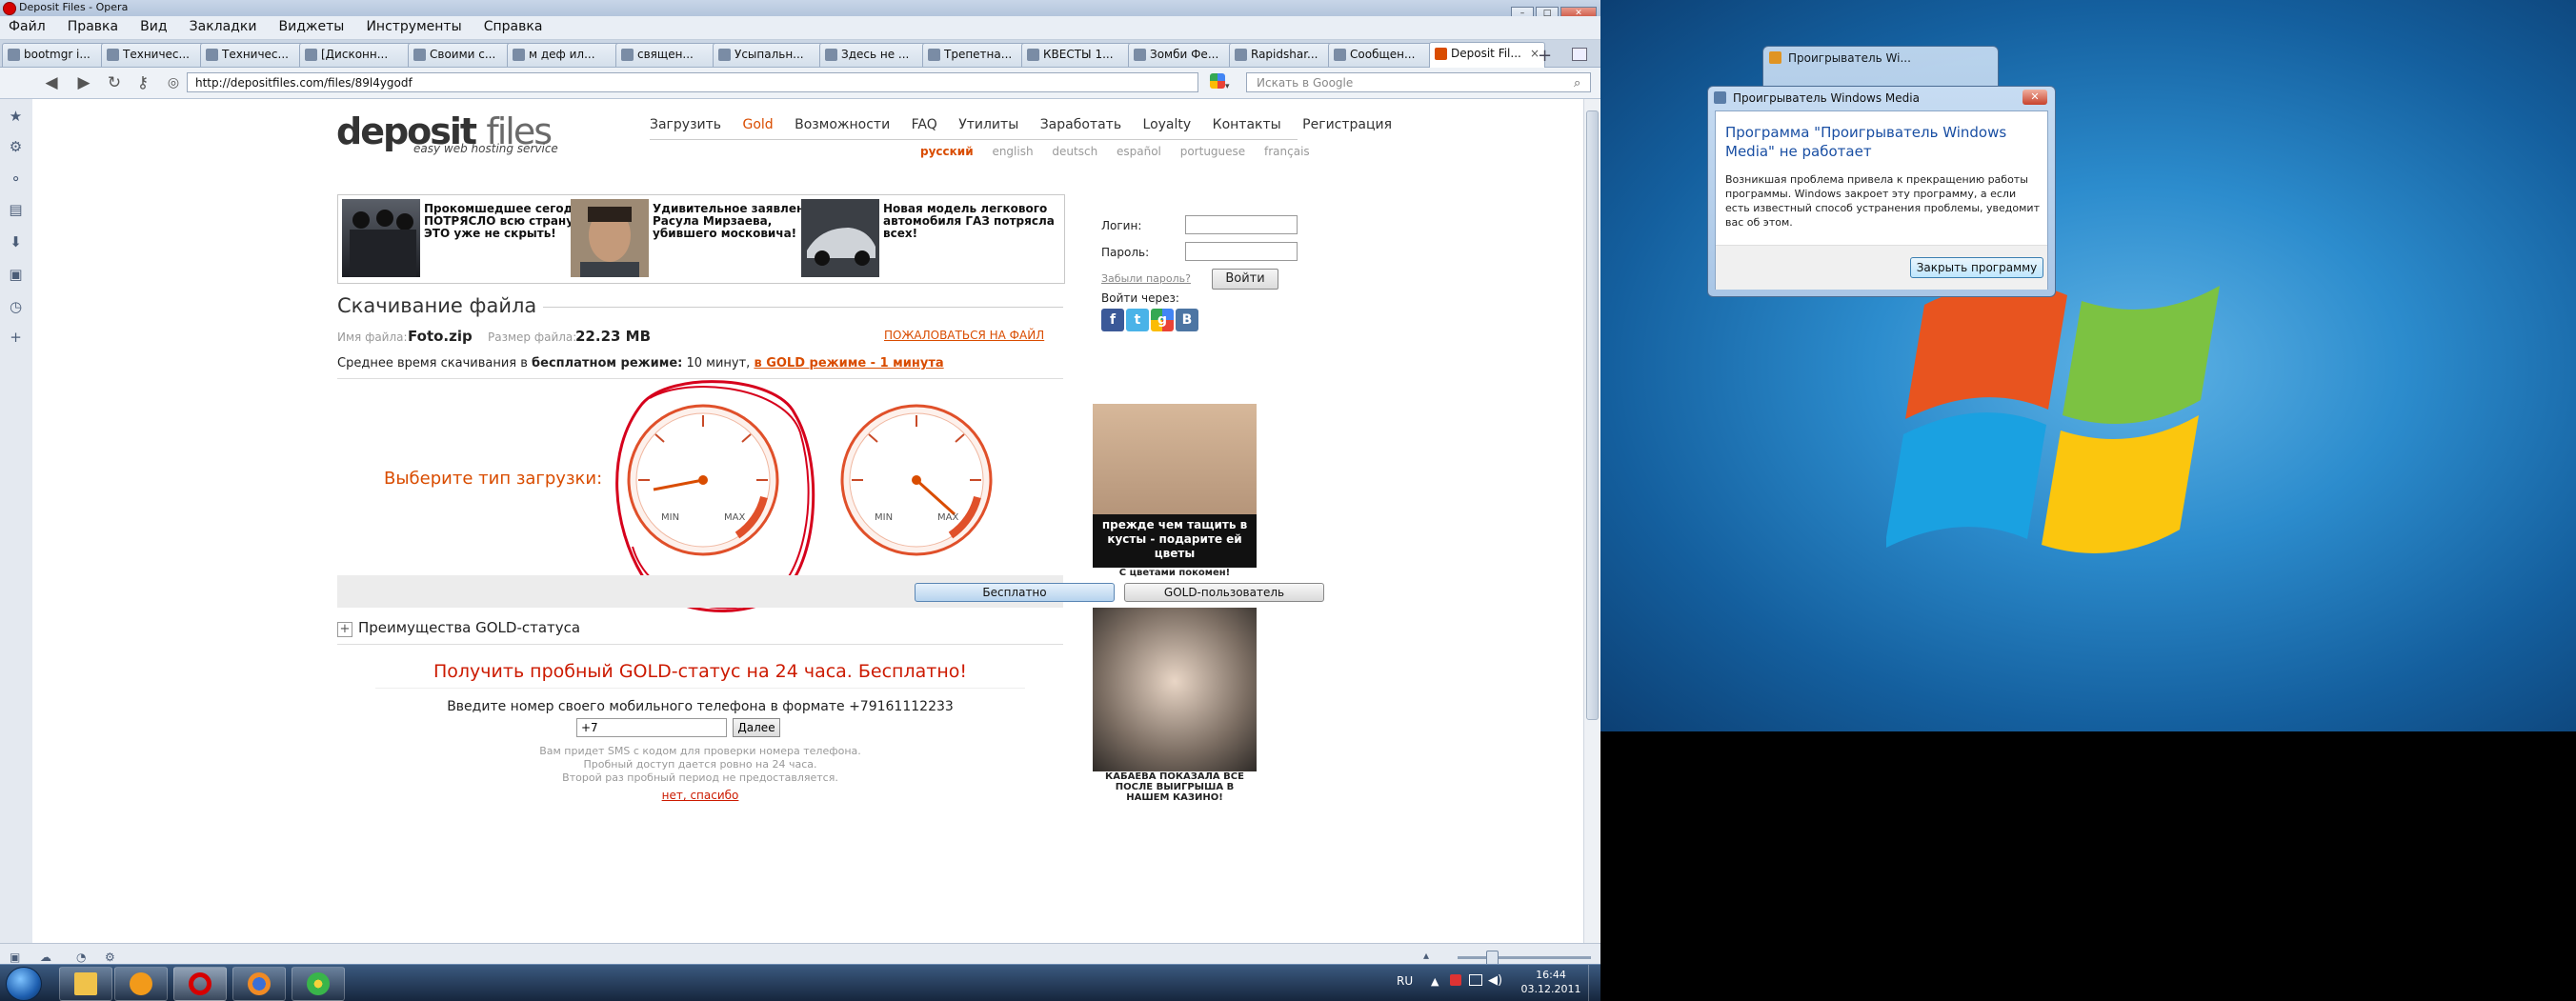  Describe the element at coordinates (758, 125) in the screenshot. I see `nav-gold: Gold` at that location.